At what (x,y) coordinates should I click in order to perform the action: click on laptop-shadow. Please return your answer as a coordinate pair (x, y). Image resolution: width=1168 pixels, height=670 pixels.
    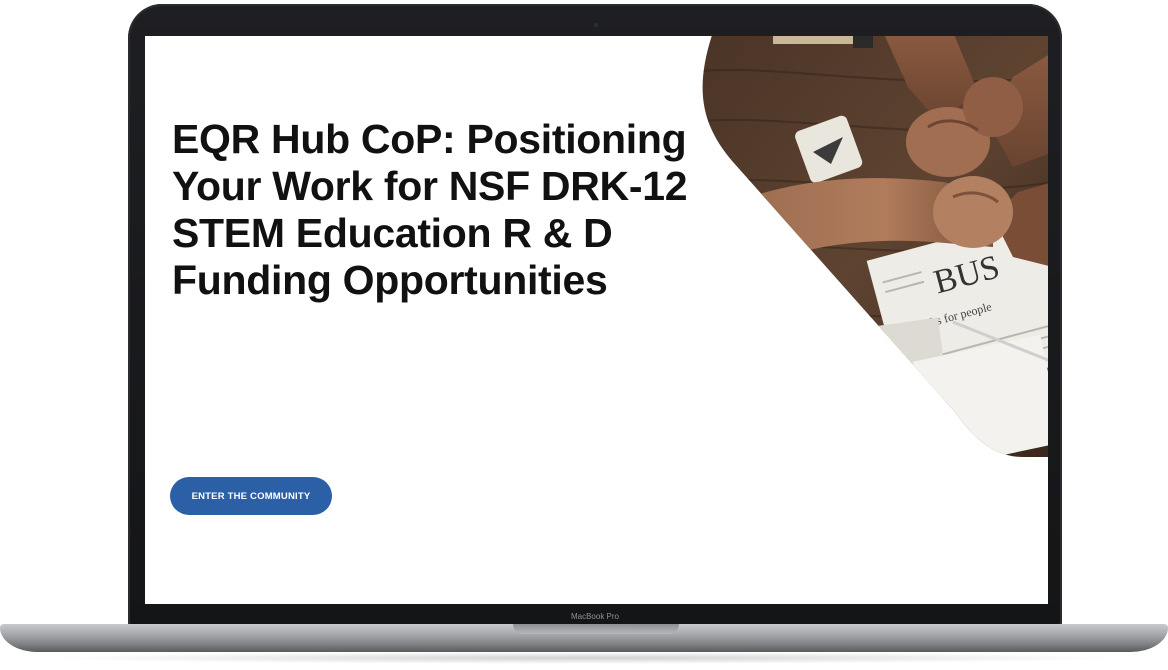
    Looking at the image, I should click on (584, 658).